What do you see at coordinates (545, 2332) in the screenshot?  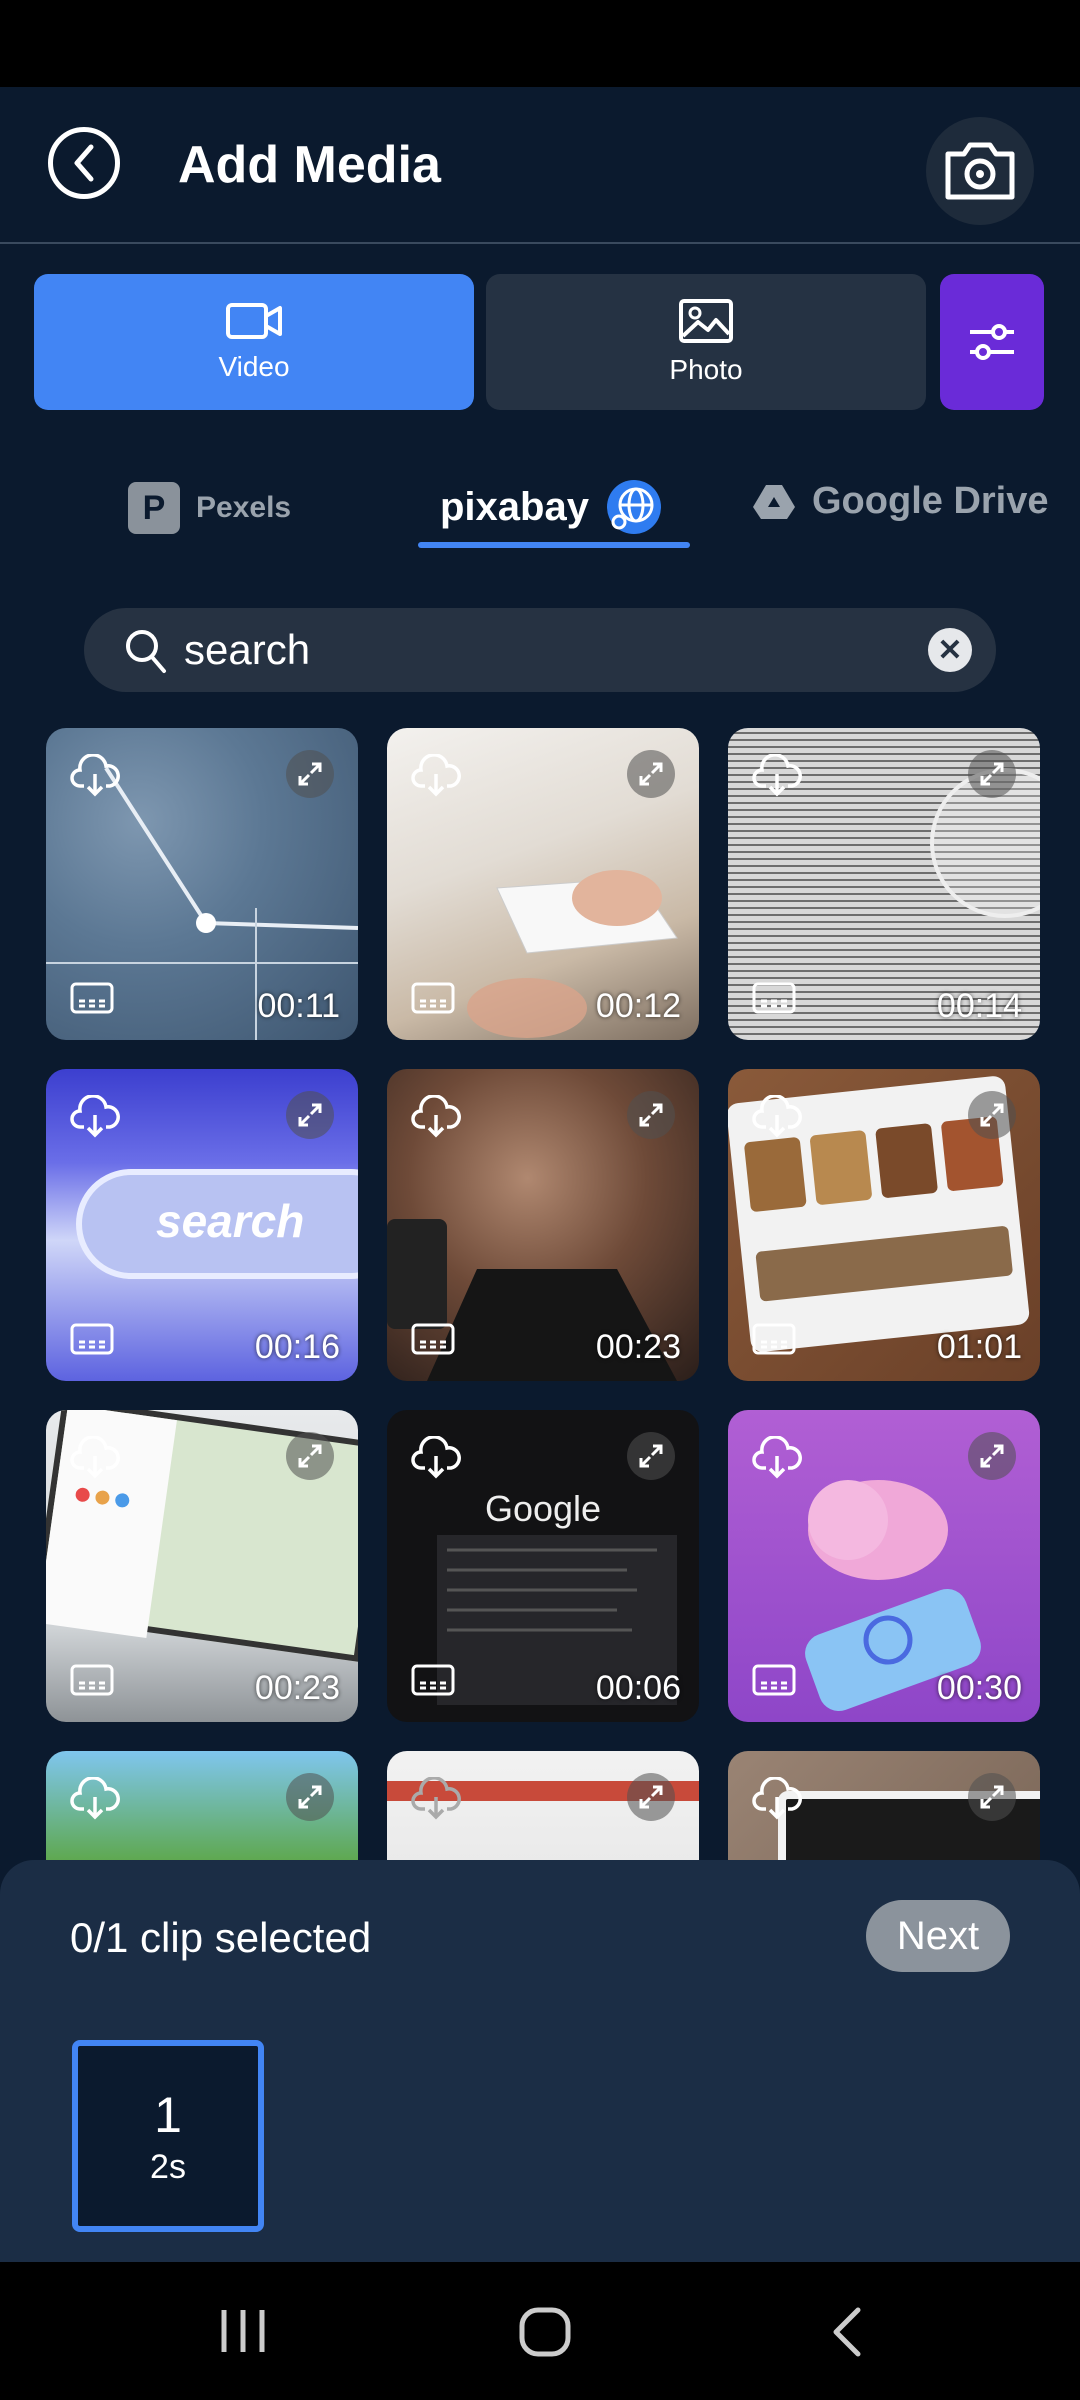 I see `home-icon` at bounding box center [545, 2332].